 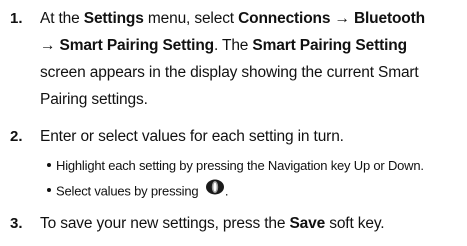 What do you see at coordinates (113, 18) in the screenshot?
I see `menu-name-settings: Settings` at bounding box center [113, 18].